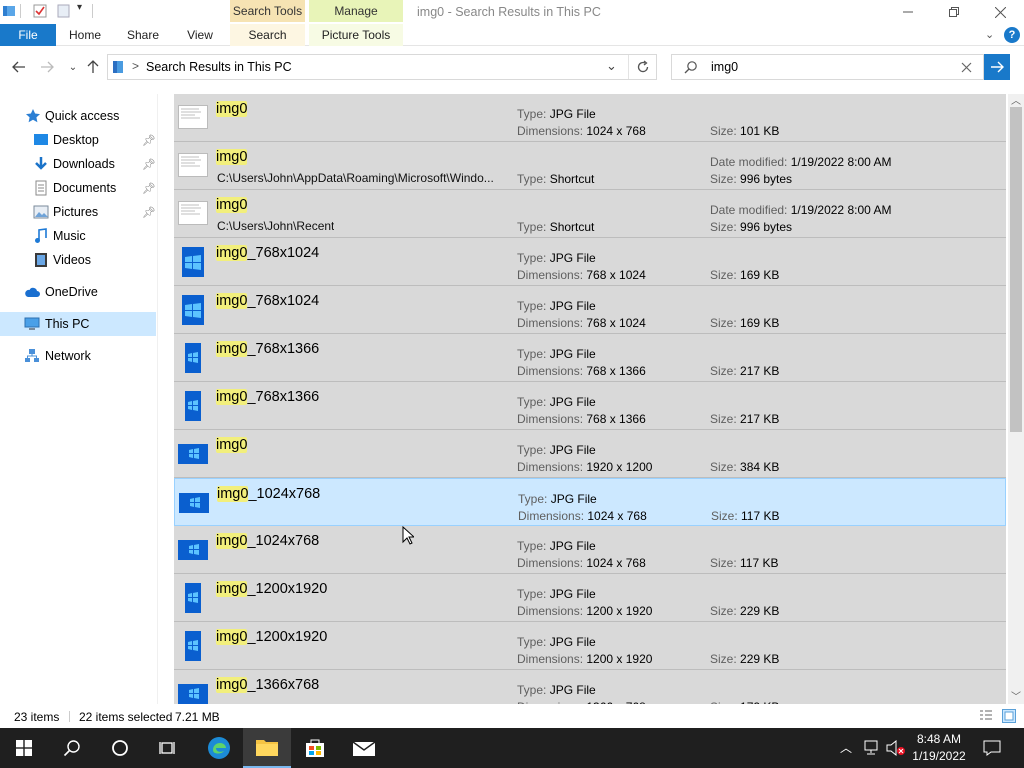  I want to click on context-tab-manage: Manage, so click(356, 11).